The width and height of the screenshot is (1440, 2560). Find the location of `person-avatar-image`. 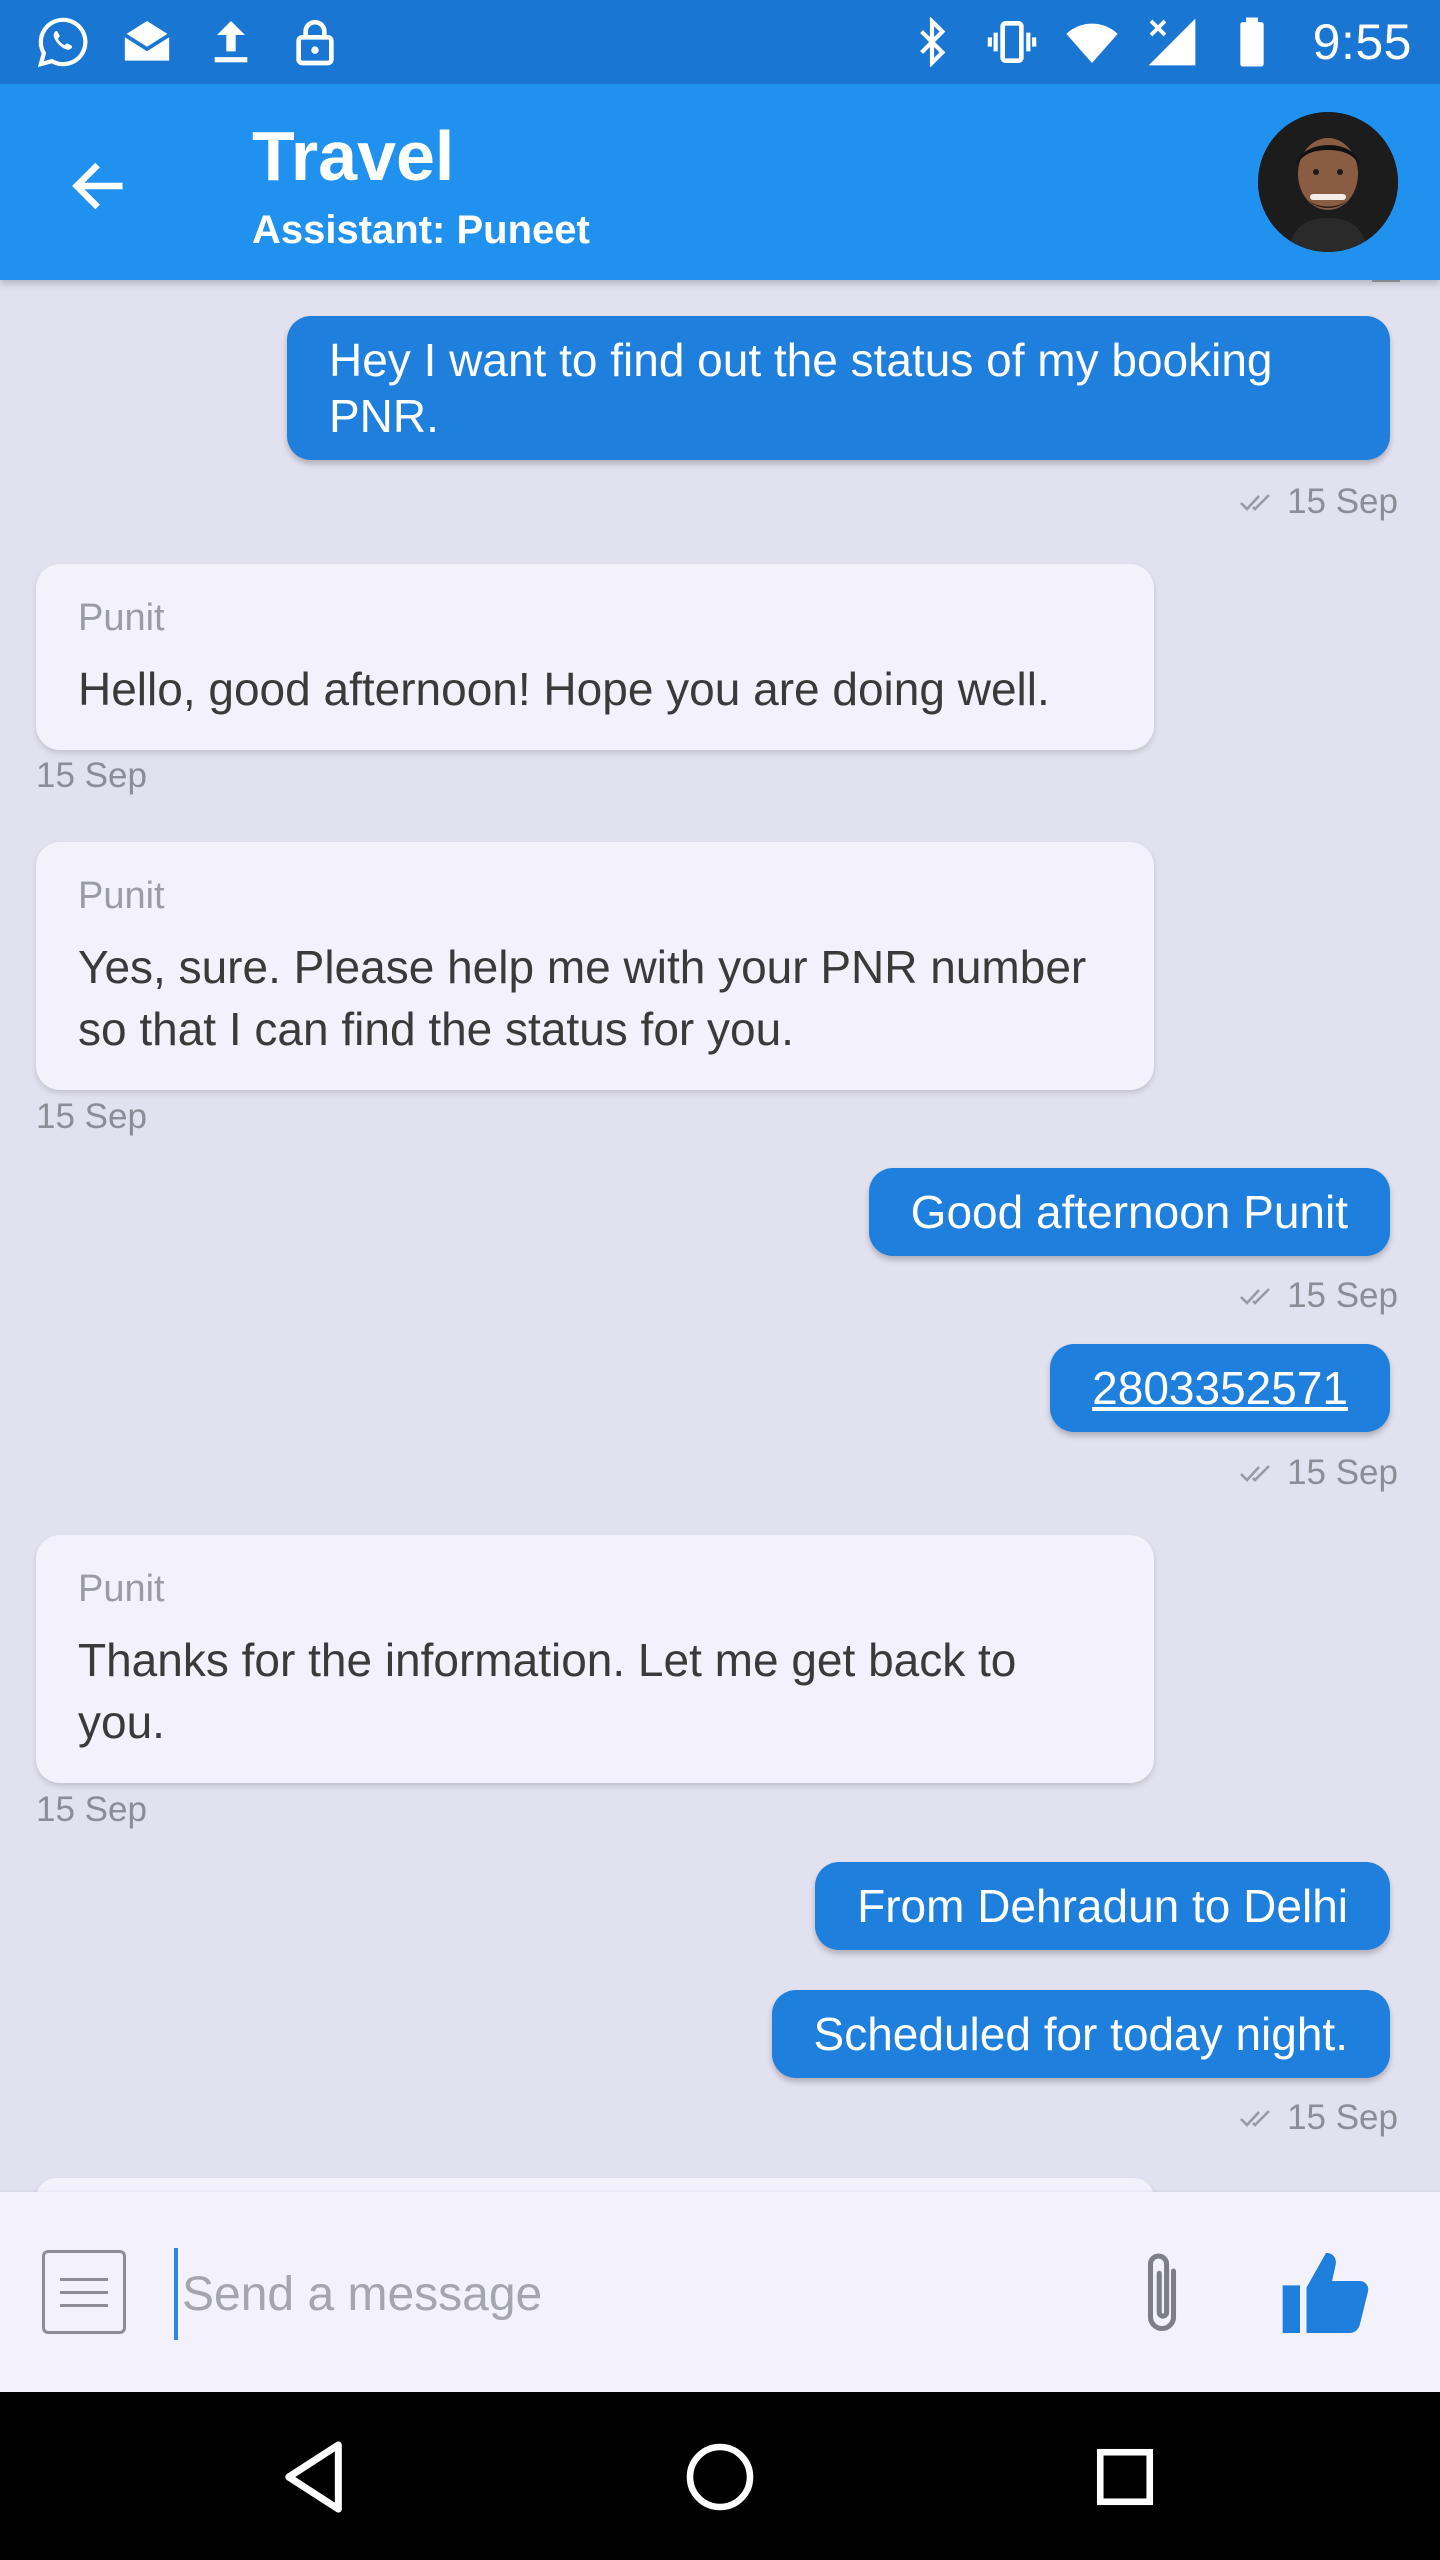

person-avatar-image is located at coordinates (1328, 182).